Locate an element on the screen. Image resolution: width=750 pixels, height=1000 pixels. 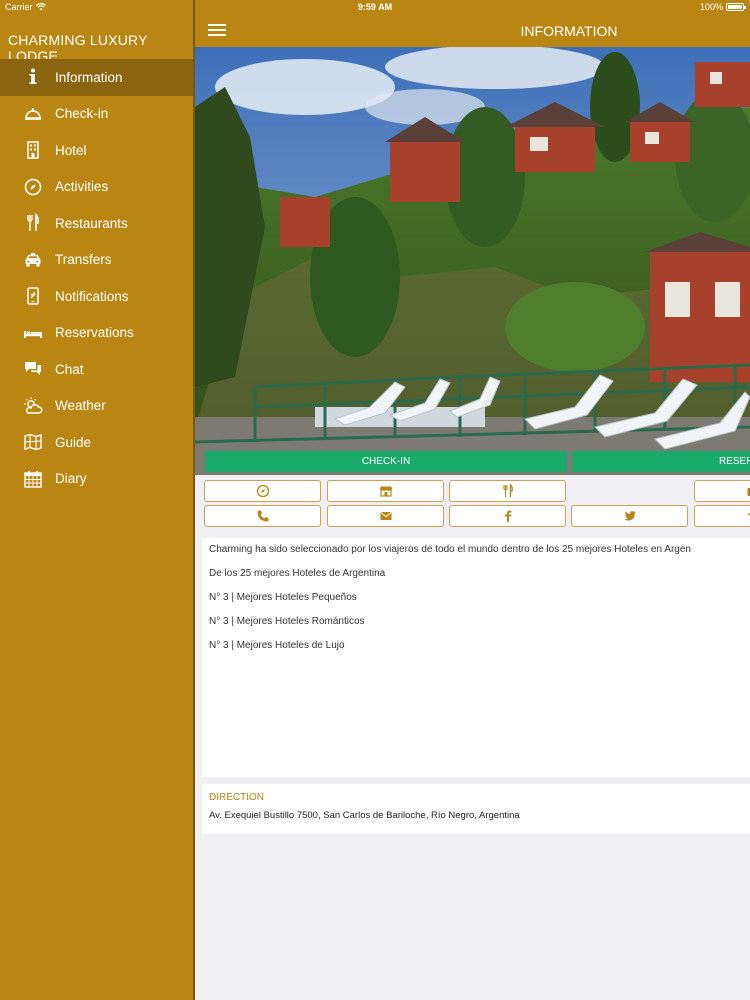
sidebar-item-label: Check-in is located at coordinates (82, 114).